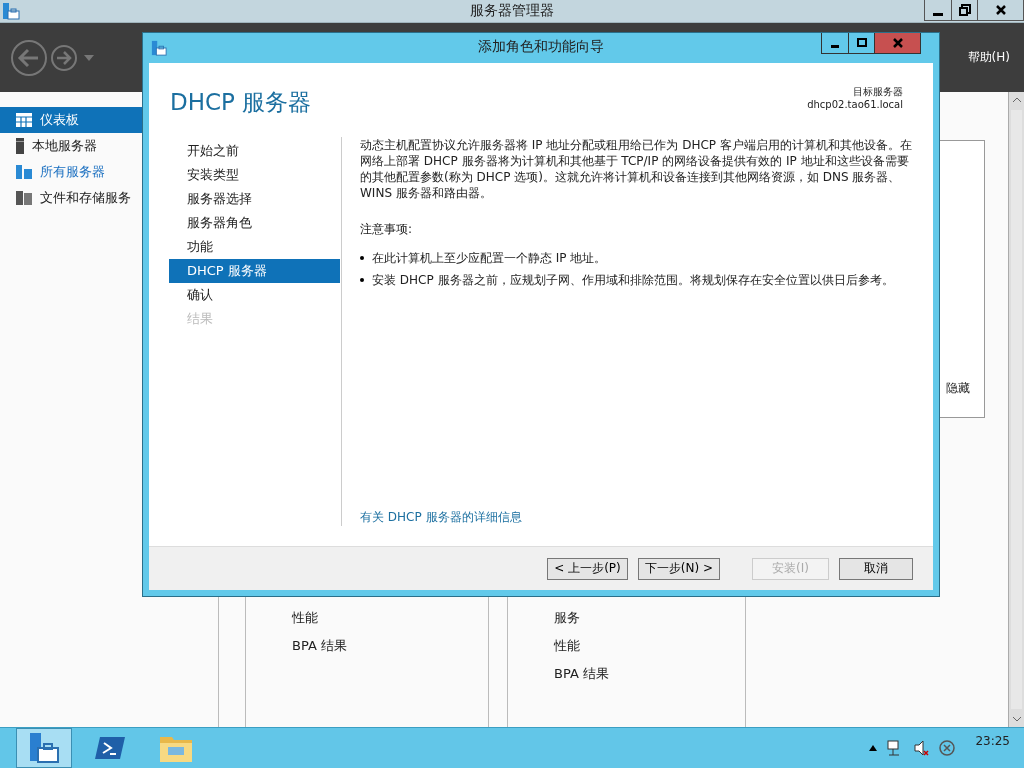  I want to click on tile-item: 服务, so click(649, 618).